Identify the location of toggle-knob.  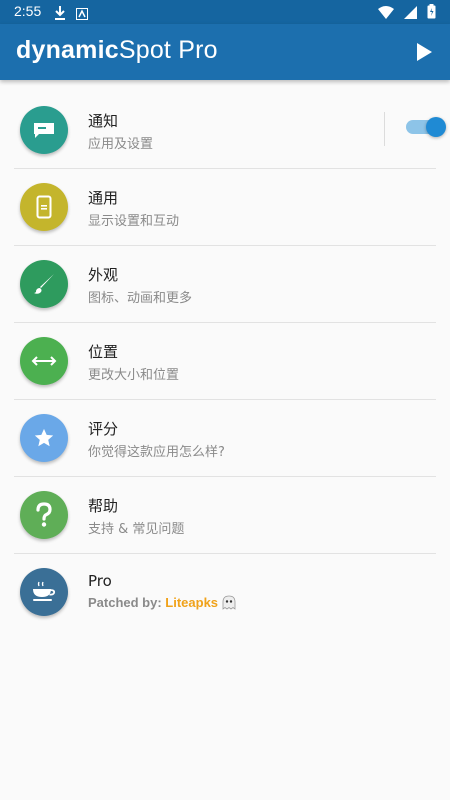
(436, 127).